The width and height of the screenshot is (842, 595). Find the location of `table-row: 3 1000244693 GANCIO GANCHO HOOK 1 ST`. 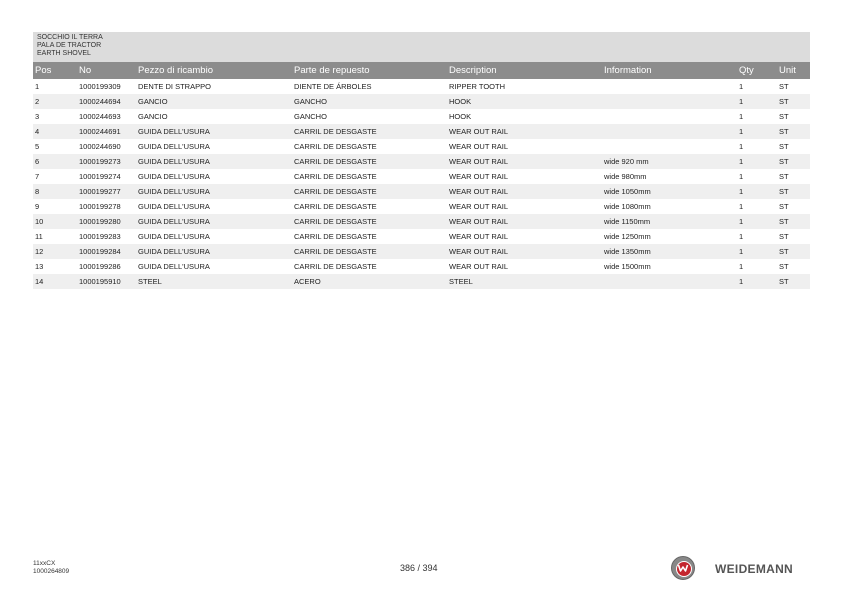

table-row: 3 1000244693 GANCIO GANCHO HOOK 1 ST is located at coordinates (421, 116).